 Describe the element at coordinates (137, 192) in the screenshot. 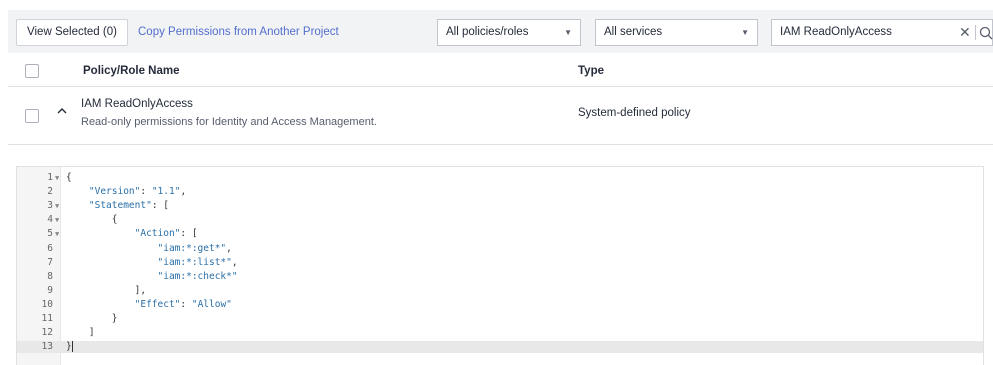

I see `code-text: "Version": "1.1",` at that location.